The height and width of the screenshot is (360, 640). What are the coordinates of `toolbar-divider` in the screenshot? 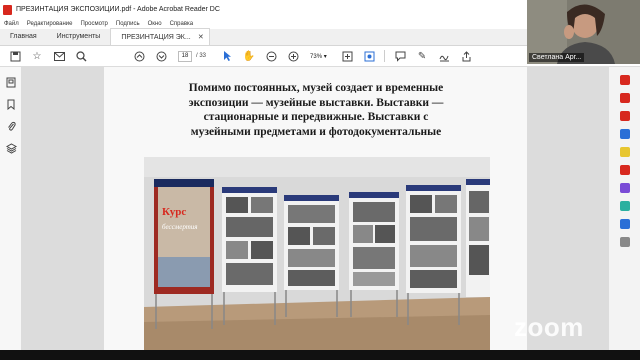 It's located at (385, 56).